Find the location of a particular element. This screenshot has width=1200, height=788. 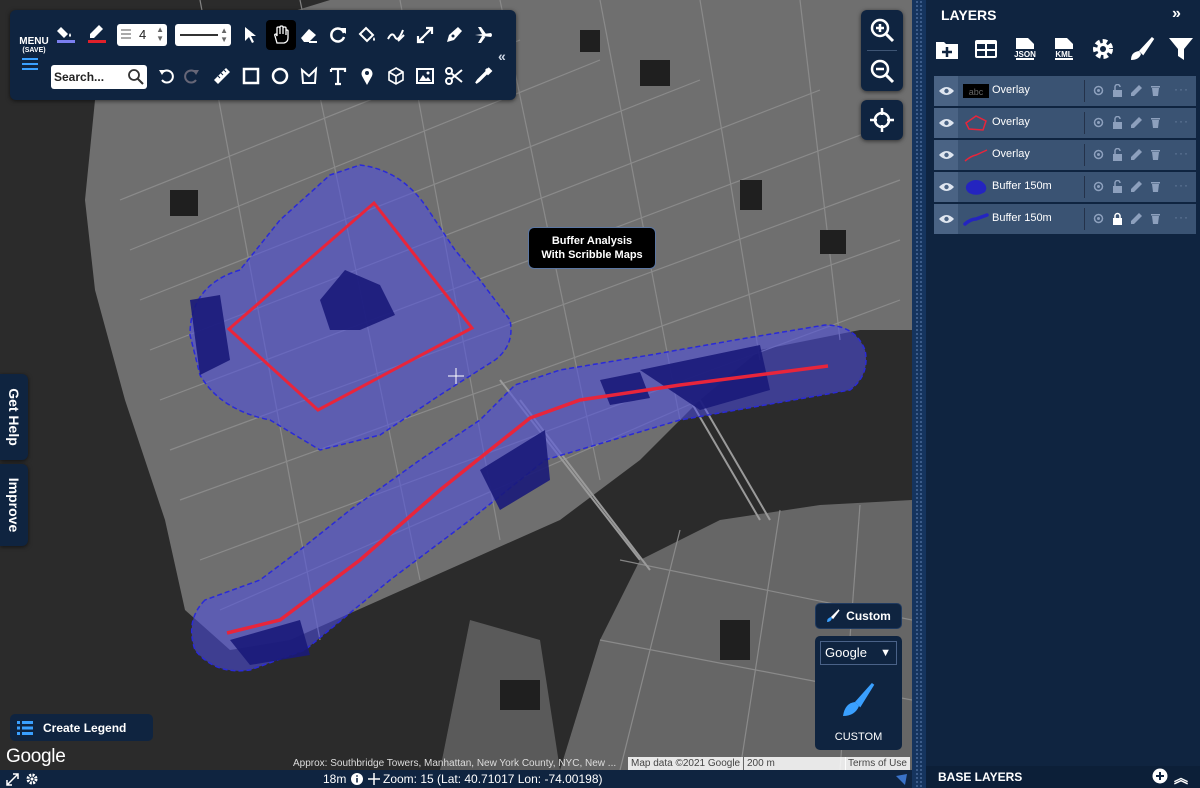

custom-style-button: Custom is located at coordinates (858, 616).